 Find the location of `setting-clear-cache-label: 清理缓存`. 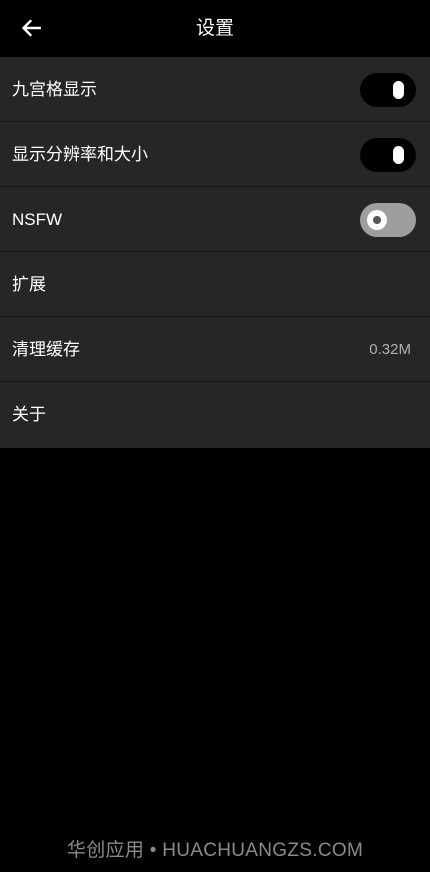

setting-clear-cache-label: 清理缓存 is located at coordinates (46, 350).